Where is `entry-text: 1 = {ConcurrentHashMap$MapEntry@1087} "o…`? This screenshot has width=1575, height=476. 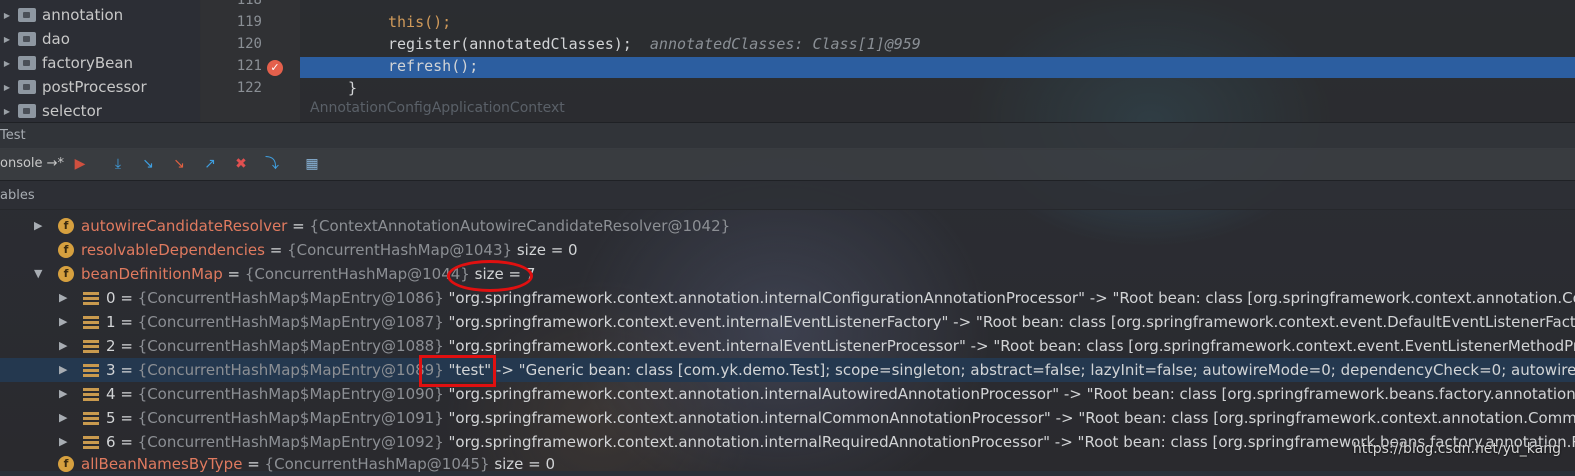 entry-text: 1 = {ConcurrentHashMap$MapEntry@1087} "o… is located at coordinates (840, 322).